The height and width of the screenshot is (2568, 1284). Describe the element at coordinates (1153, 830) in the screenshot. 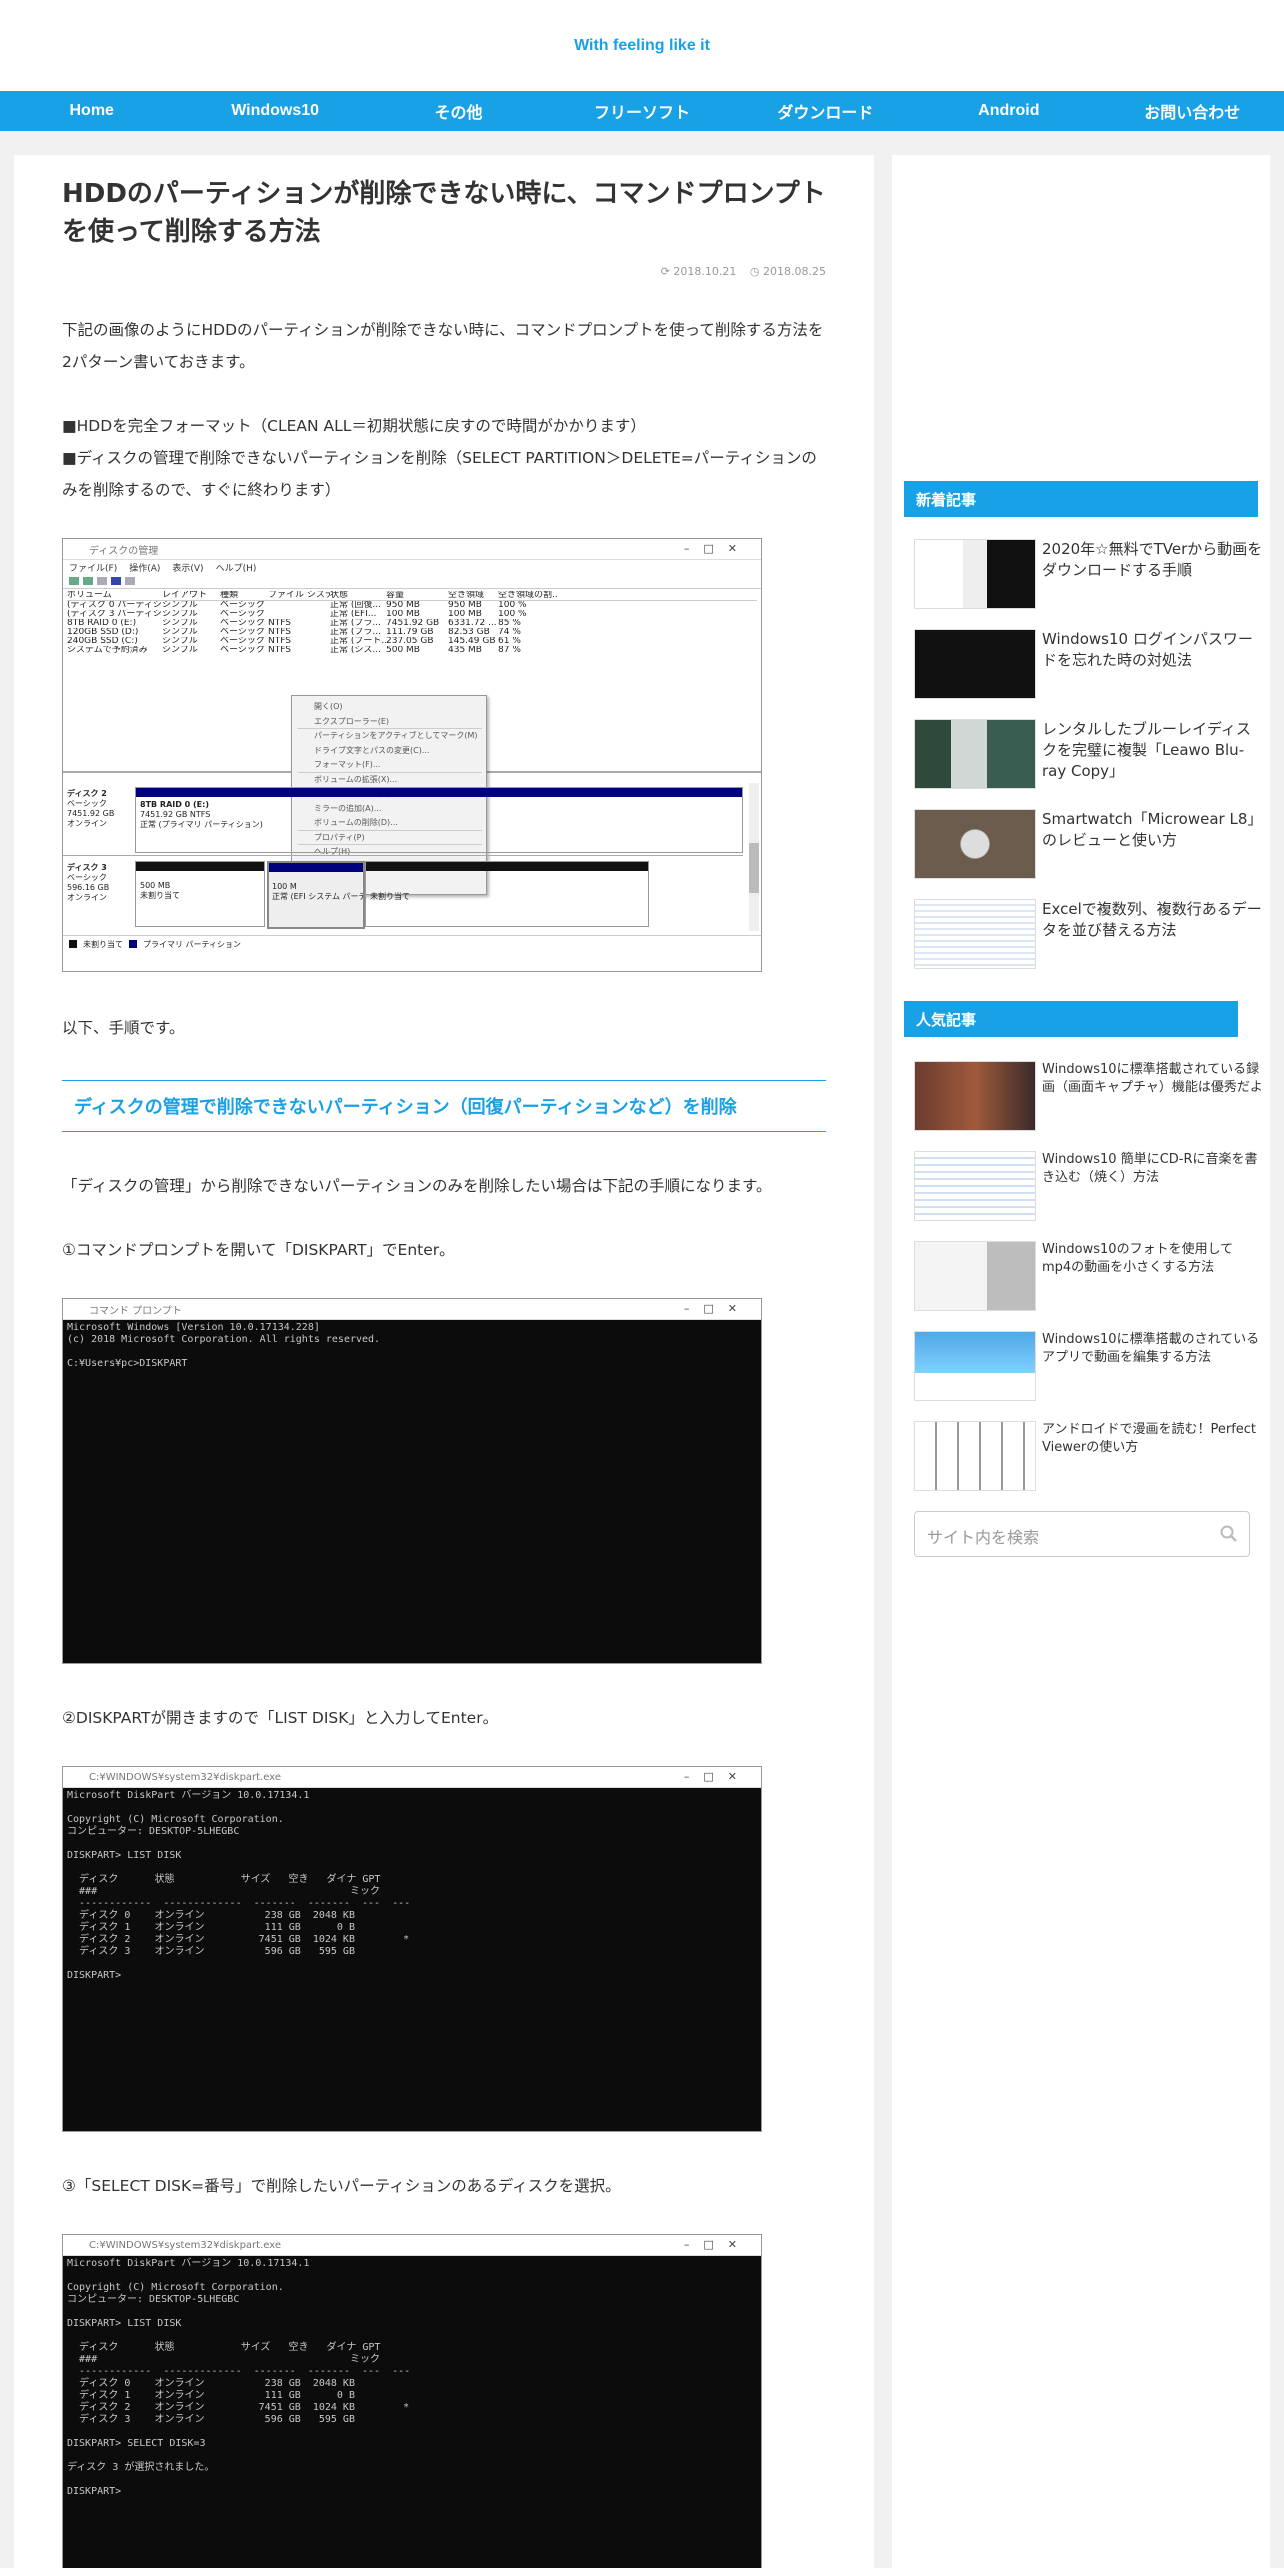

I see `article-title: Smartwatch「Microwear L8」のレビューと使い方` at that location.